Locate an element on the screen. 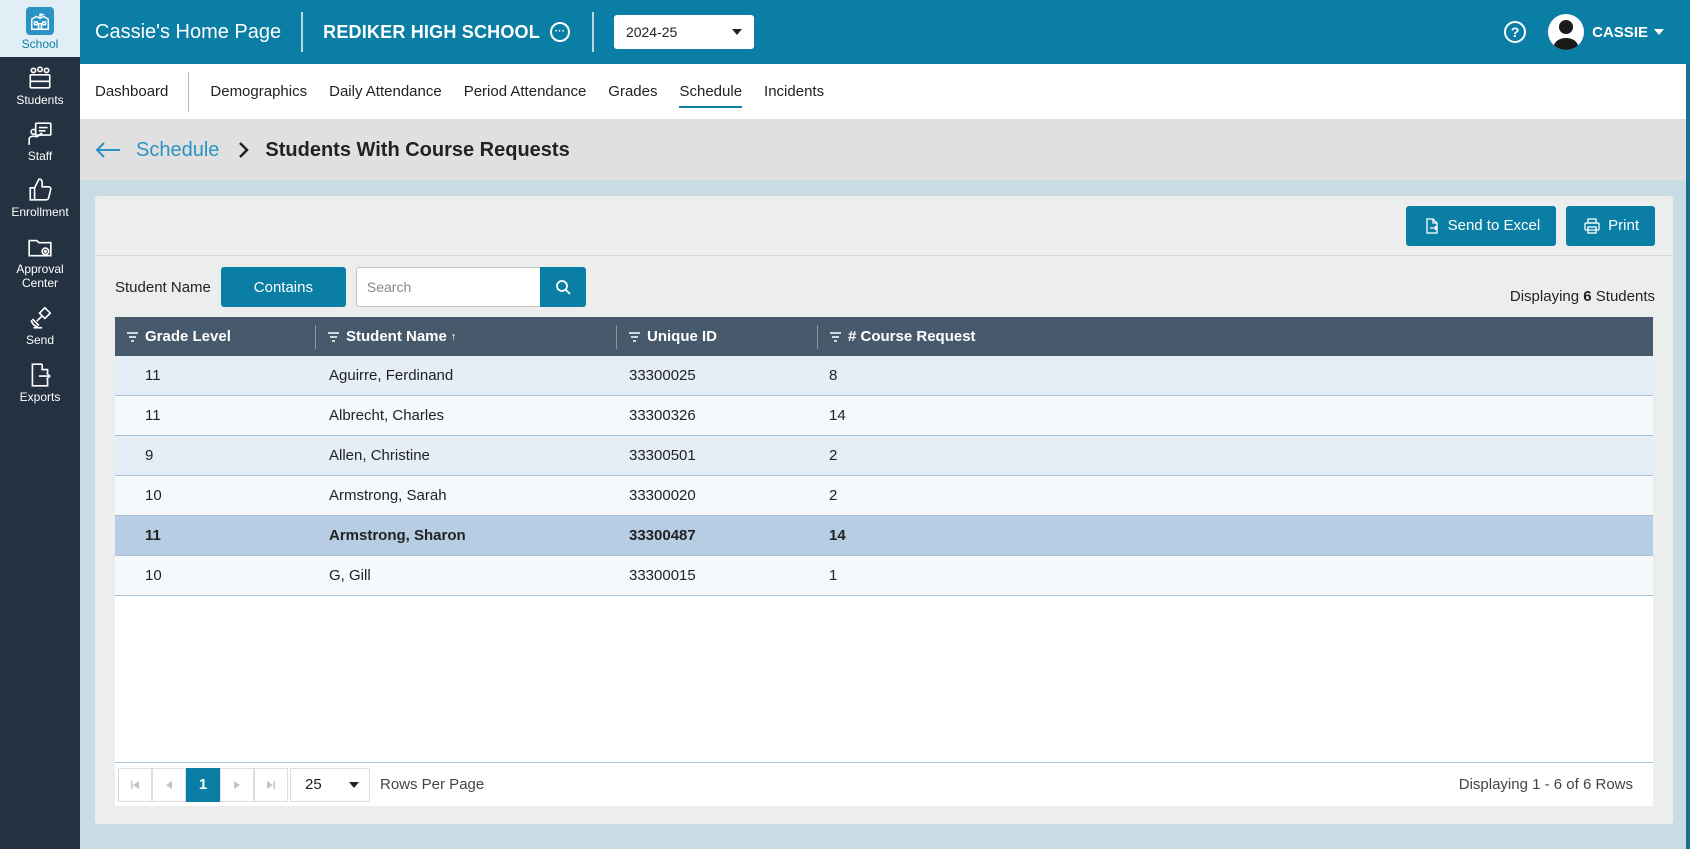  rail-item-students: Students is located at coordinates (40, 85).